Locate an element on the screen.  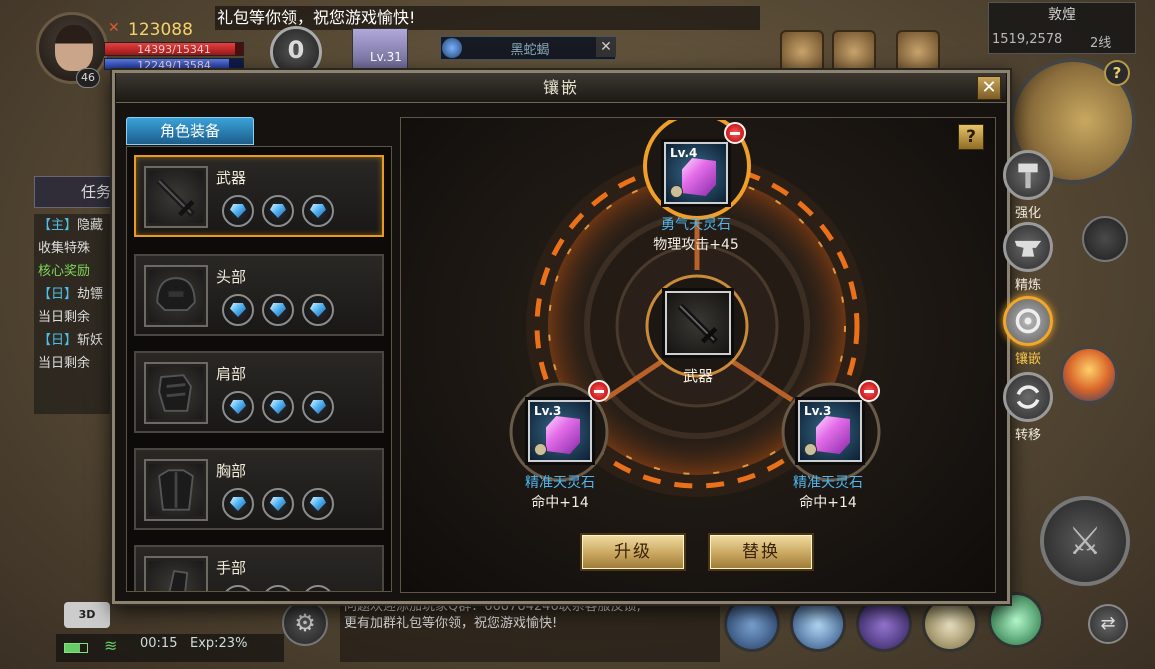
activity-orb-icon is located at coordinates (1089, 375).